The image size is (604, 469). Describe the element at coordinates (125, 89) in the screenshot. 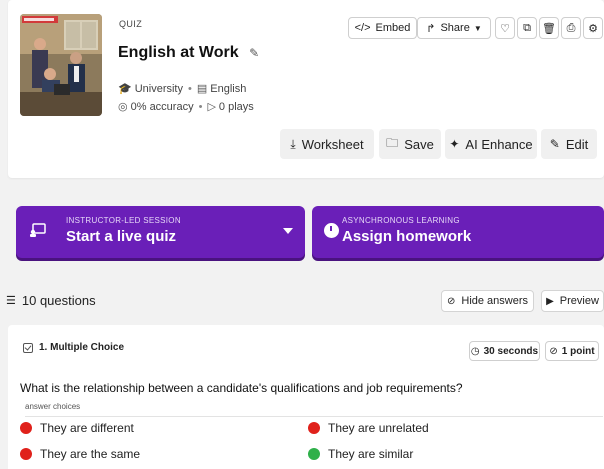

I see `graduation-cap-icon: 🎓` at that location.